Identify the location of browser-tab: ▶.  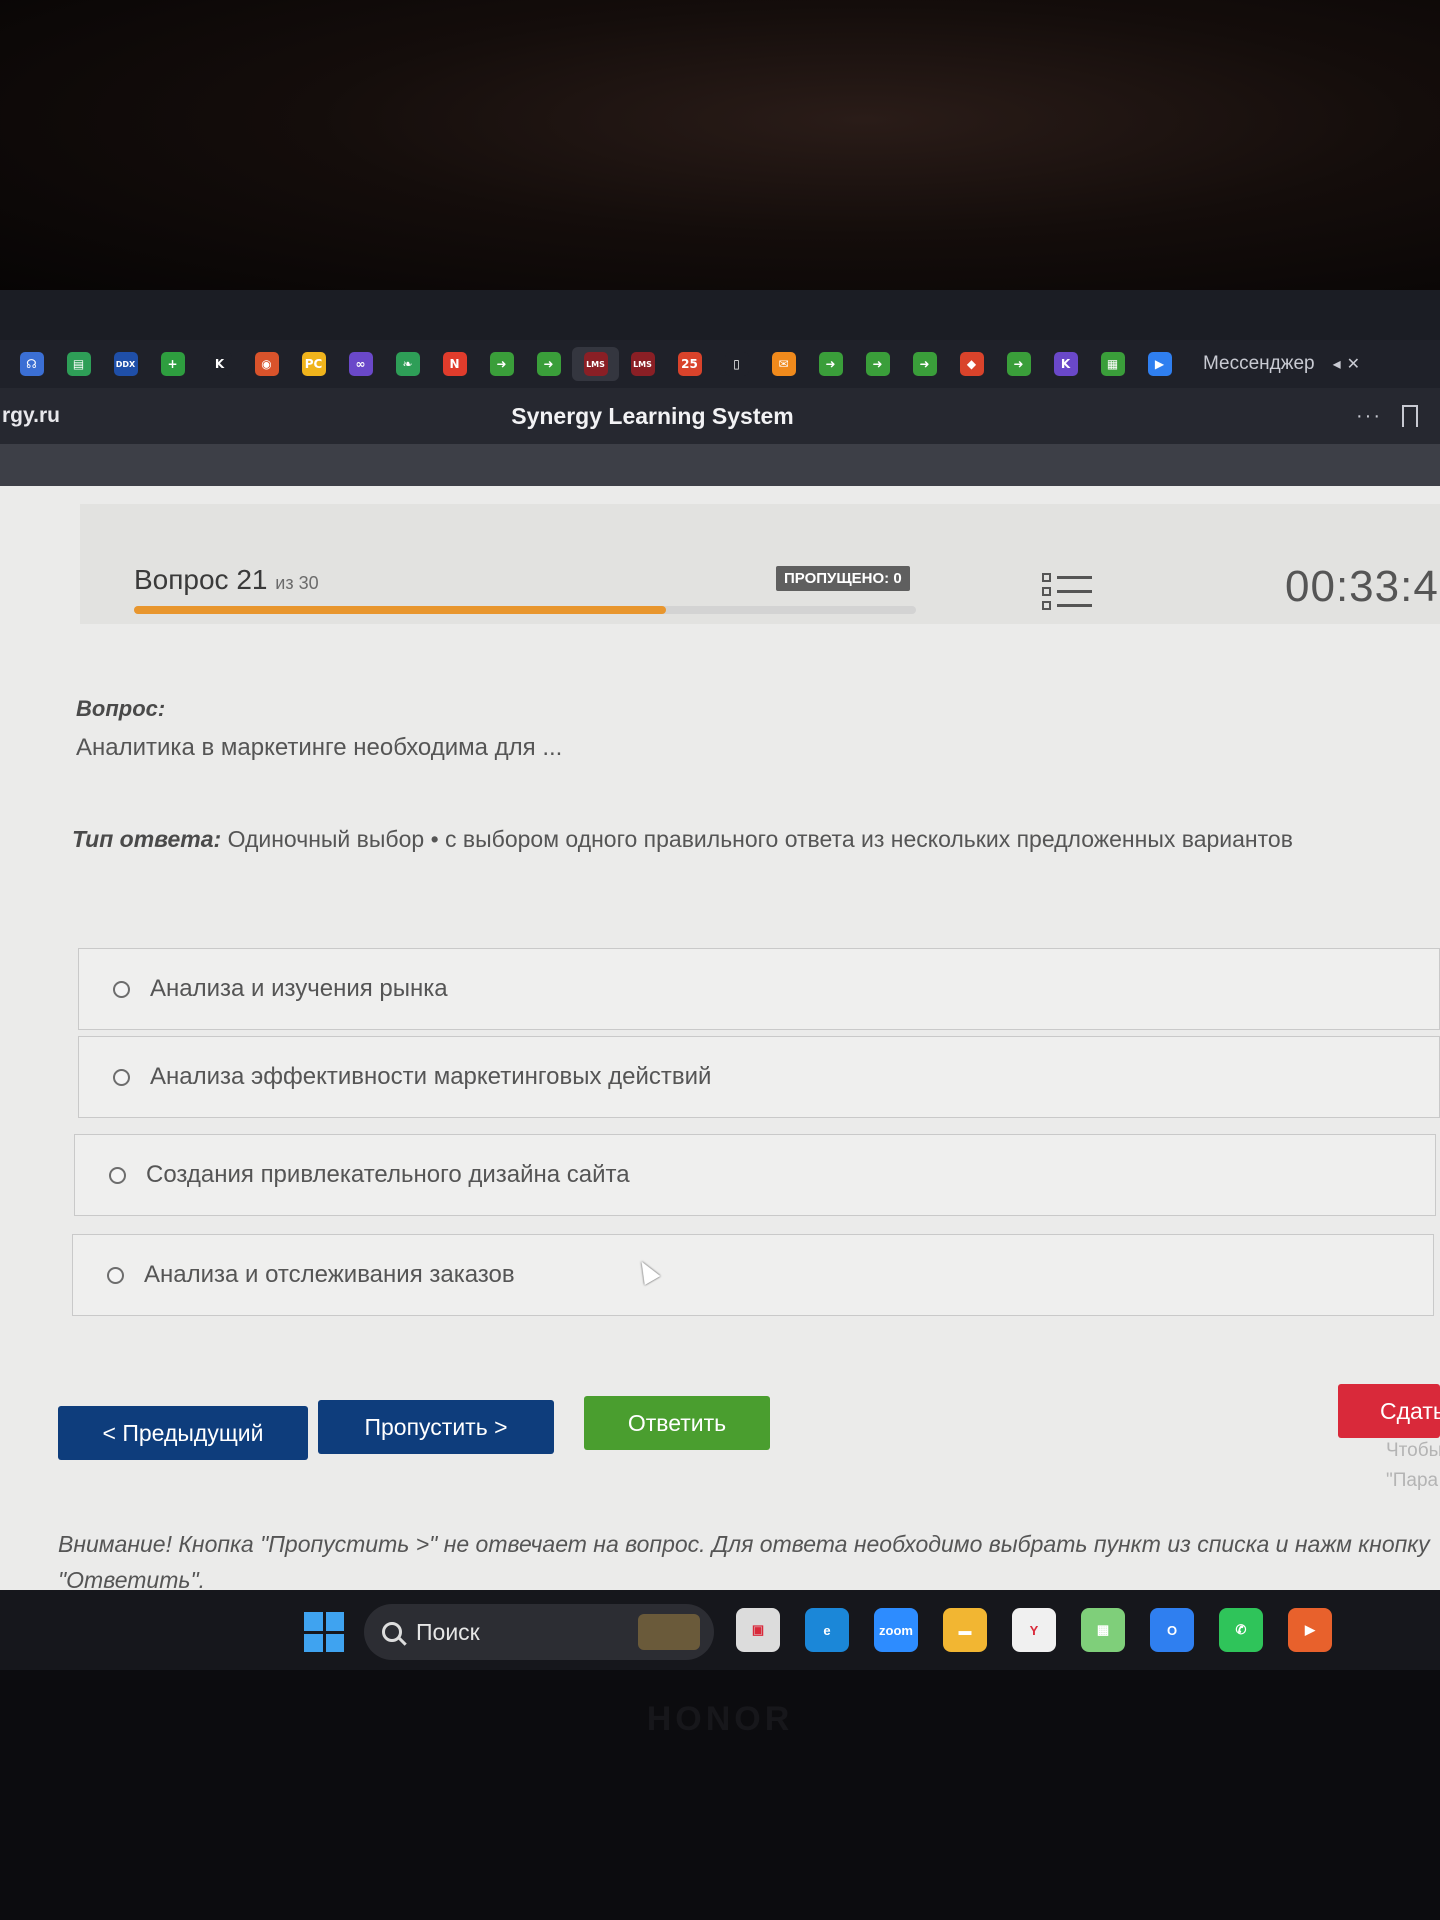
(1159, 364).